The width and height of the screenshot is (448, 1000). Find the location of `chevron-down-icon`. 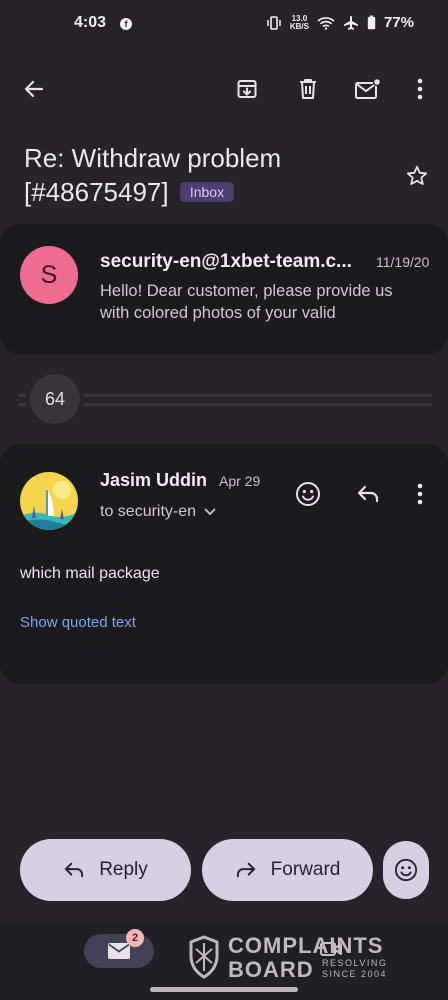

chevron-down-icon is located at coordinates (210, 512).